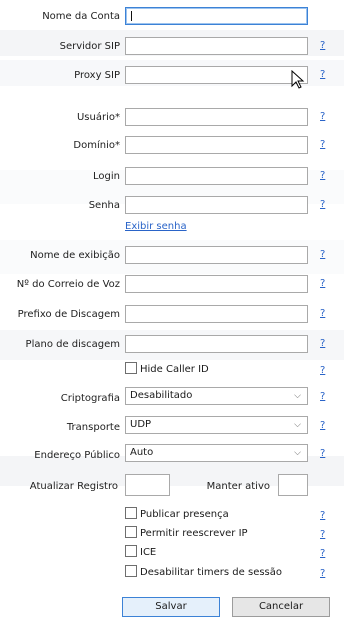 This screenshot has width=344, height=623. Describe the element at coordinates (216, 16) in the screenshot. I see `account-name-input` at that location.